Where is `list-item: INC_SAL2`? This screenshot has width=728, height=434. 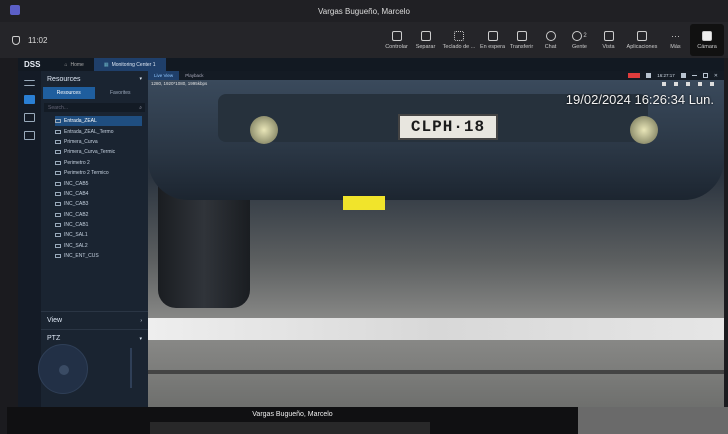
list-item: INC_SAL2 is located at coordinates (101, 246).